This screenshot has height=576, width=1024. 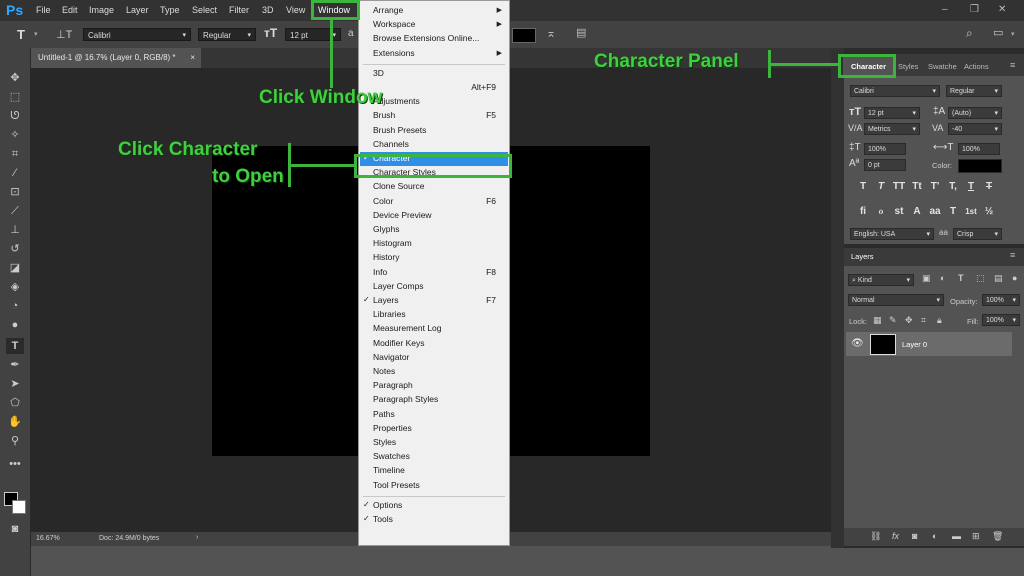 What do you see at coordinates (939, 320) in the screenshot?
I see `lock-all-icon: 🔒︎` at bounding box center [939, 320].